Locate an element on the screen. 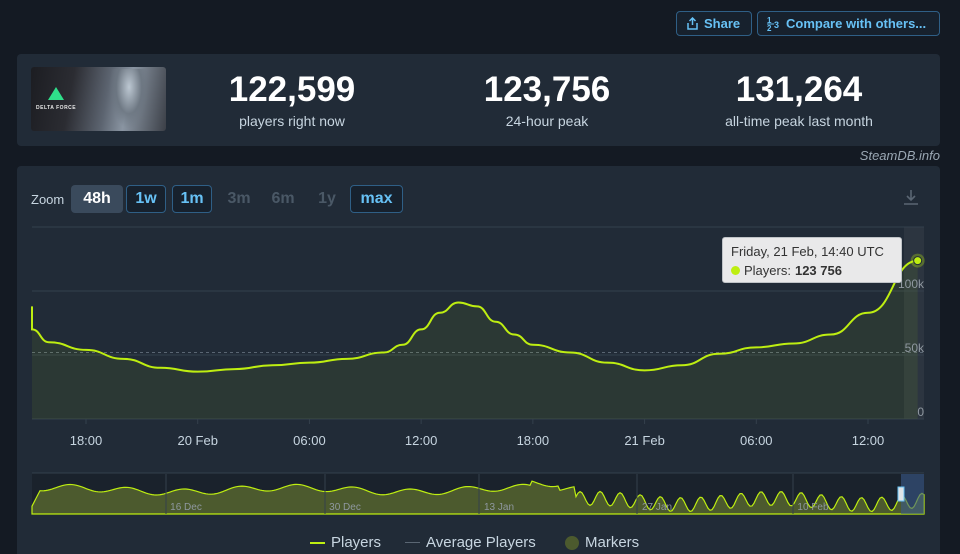  legend-players: Players is located at coordinates (345, 542).